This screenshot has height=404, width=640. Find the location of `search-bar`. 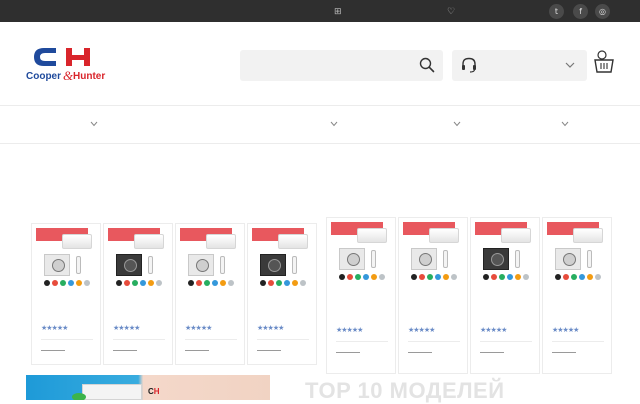

search-bar is located at coordinates (341, 65).